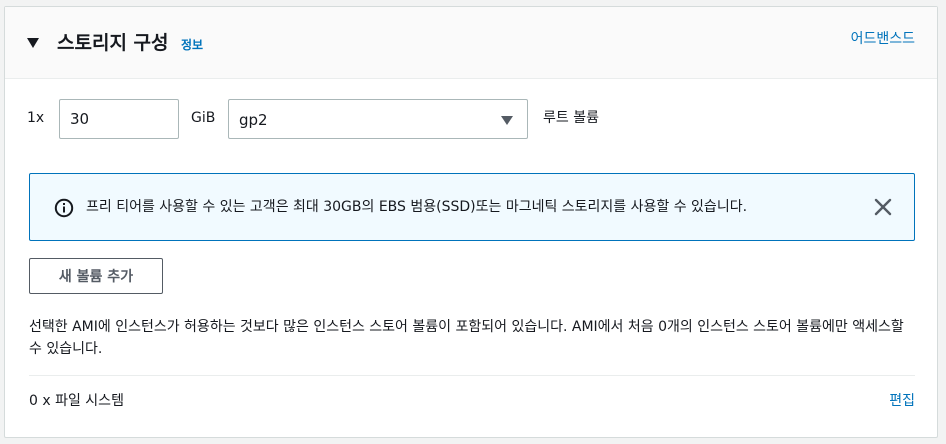 Image resolution: width=946 pixels, height=444 pixels. I want to click on info-icon, so click(64, 208).